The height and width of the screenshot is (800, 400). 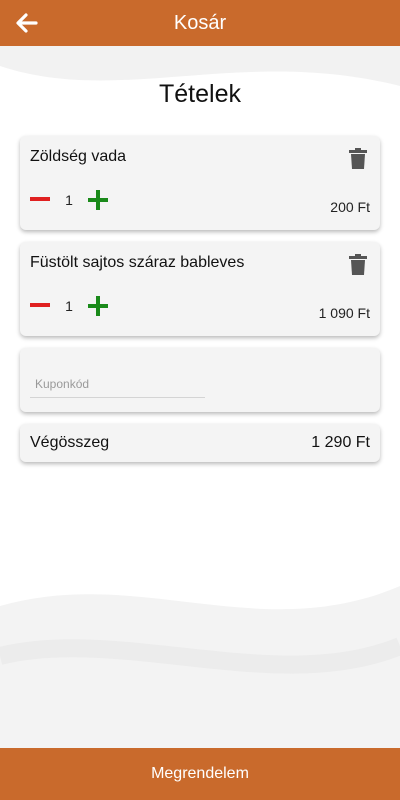 I want to click on item-name: Zöldség vada, so click(x=78, y=156).